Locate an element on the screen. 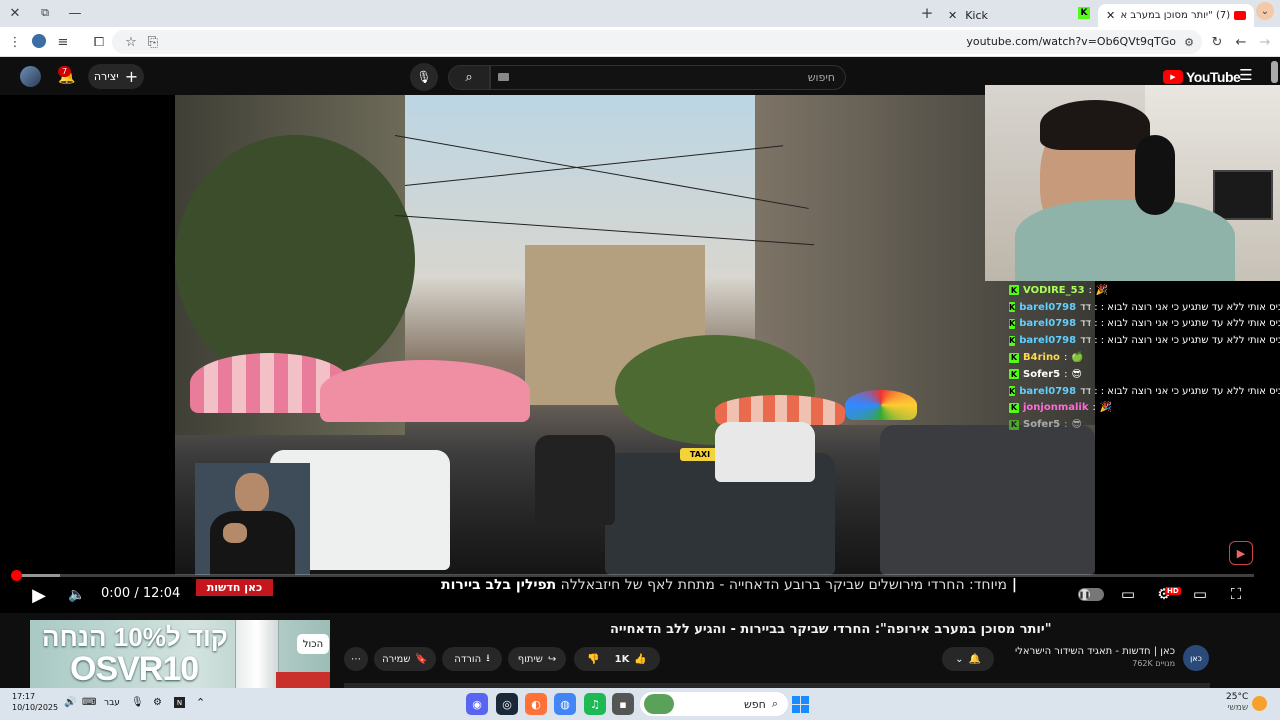  firefox-app-icon: ◐ is located at coordinates (536, 704).